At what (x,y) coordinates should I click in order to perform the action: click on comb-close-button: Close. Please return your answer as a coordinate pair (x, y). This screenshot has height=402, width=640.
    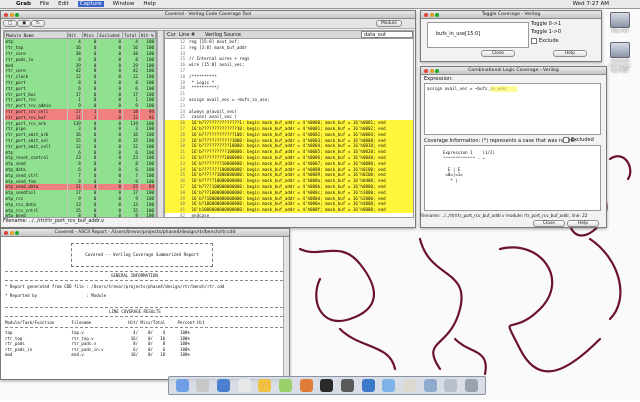
    Looking at the image, I should click on (549, 223).